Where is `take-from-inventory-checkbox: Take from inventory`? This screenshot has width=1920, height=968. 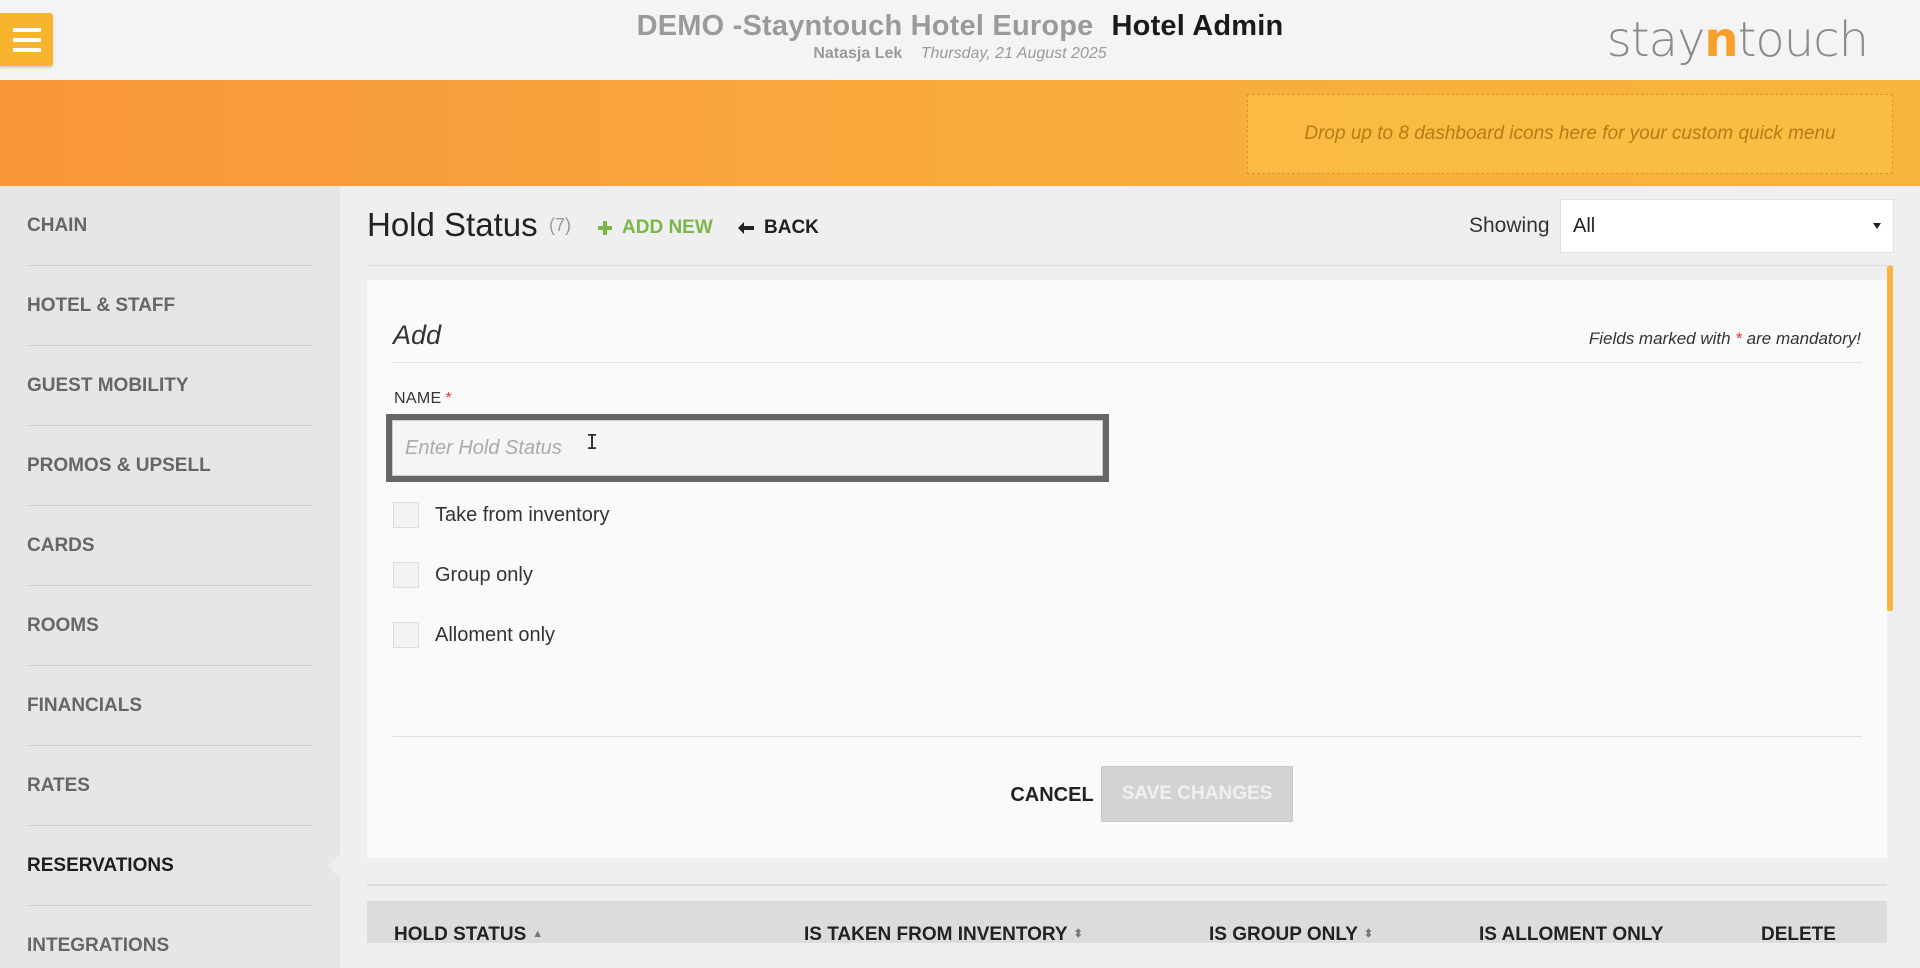
take-from-inventory-checkbox: Take from inventory is located at coordinates (501, 515).